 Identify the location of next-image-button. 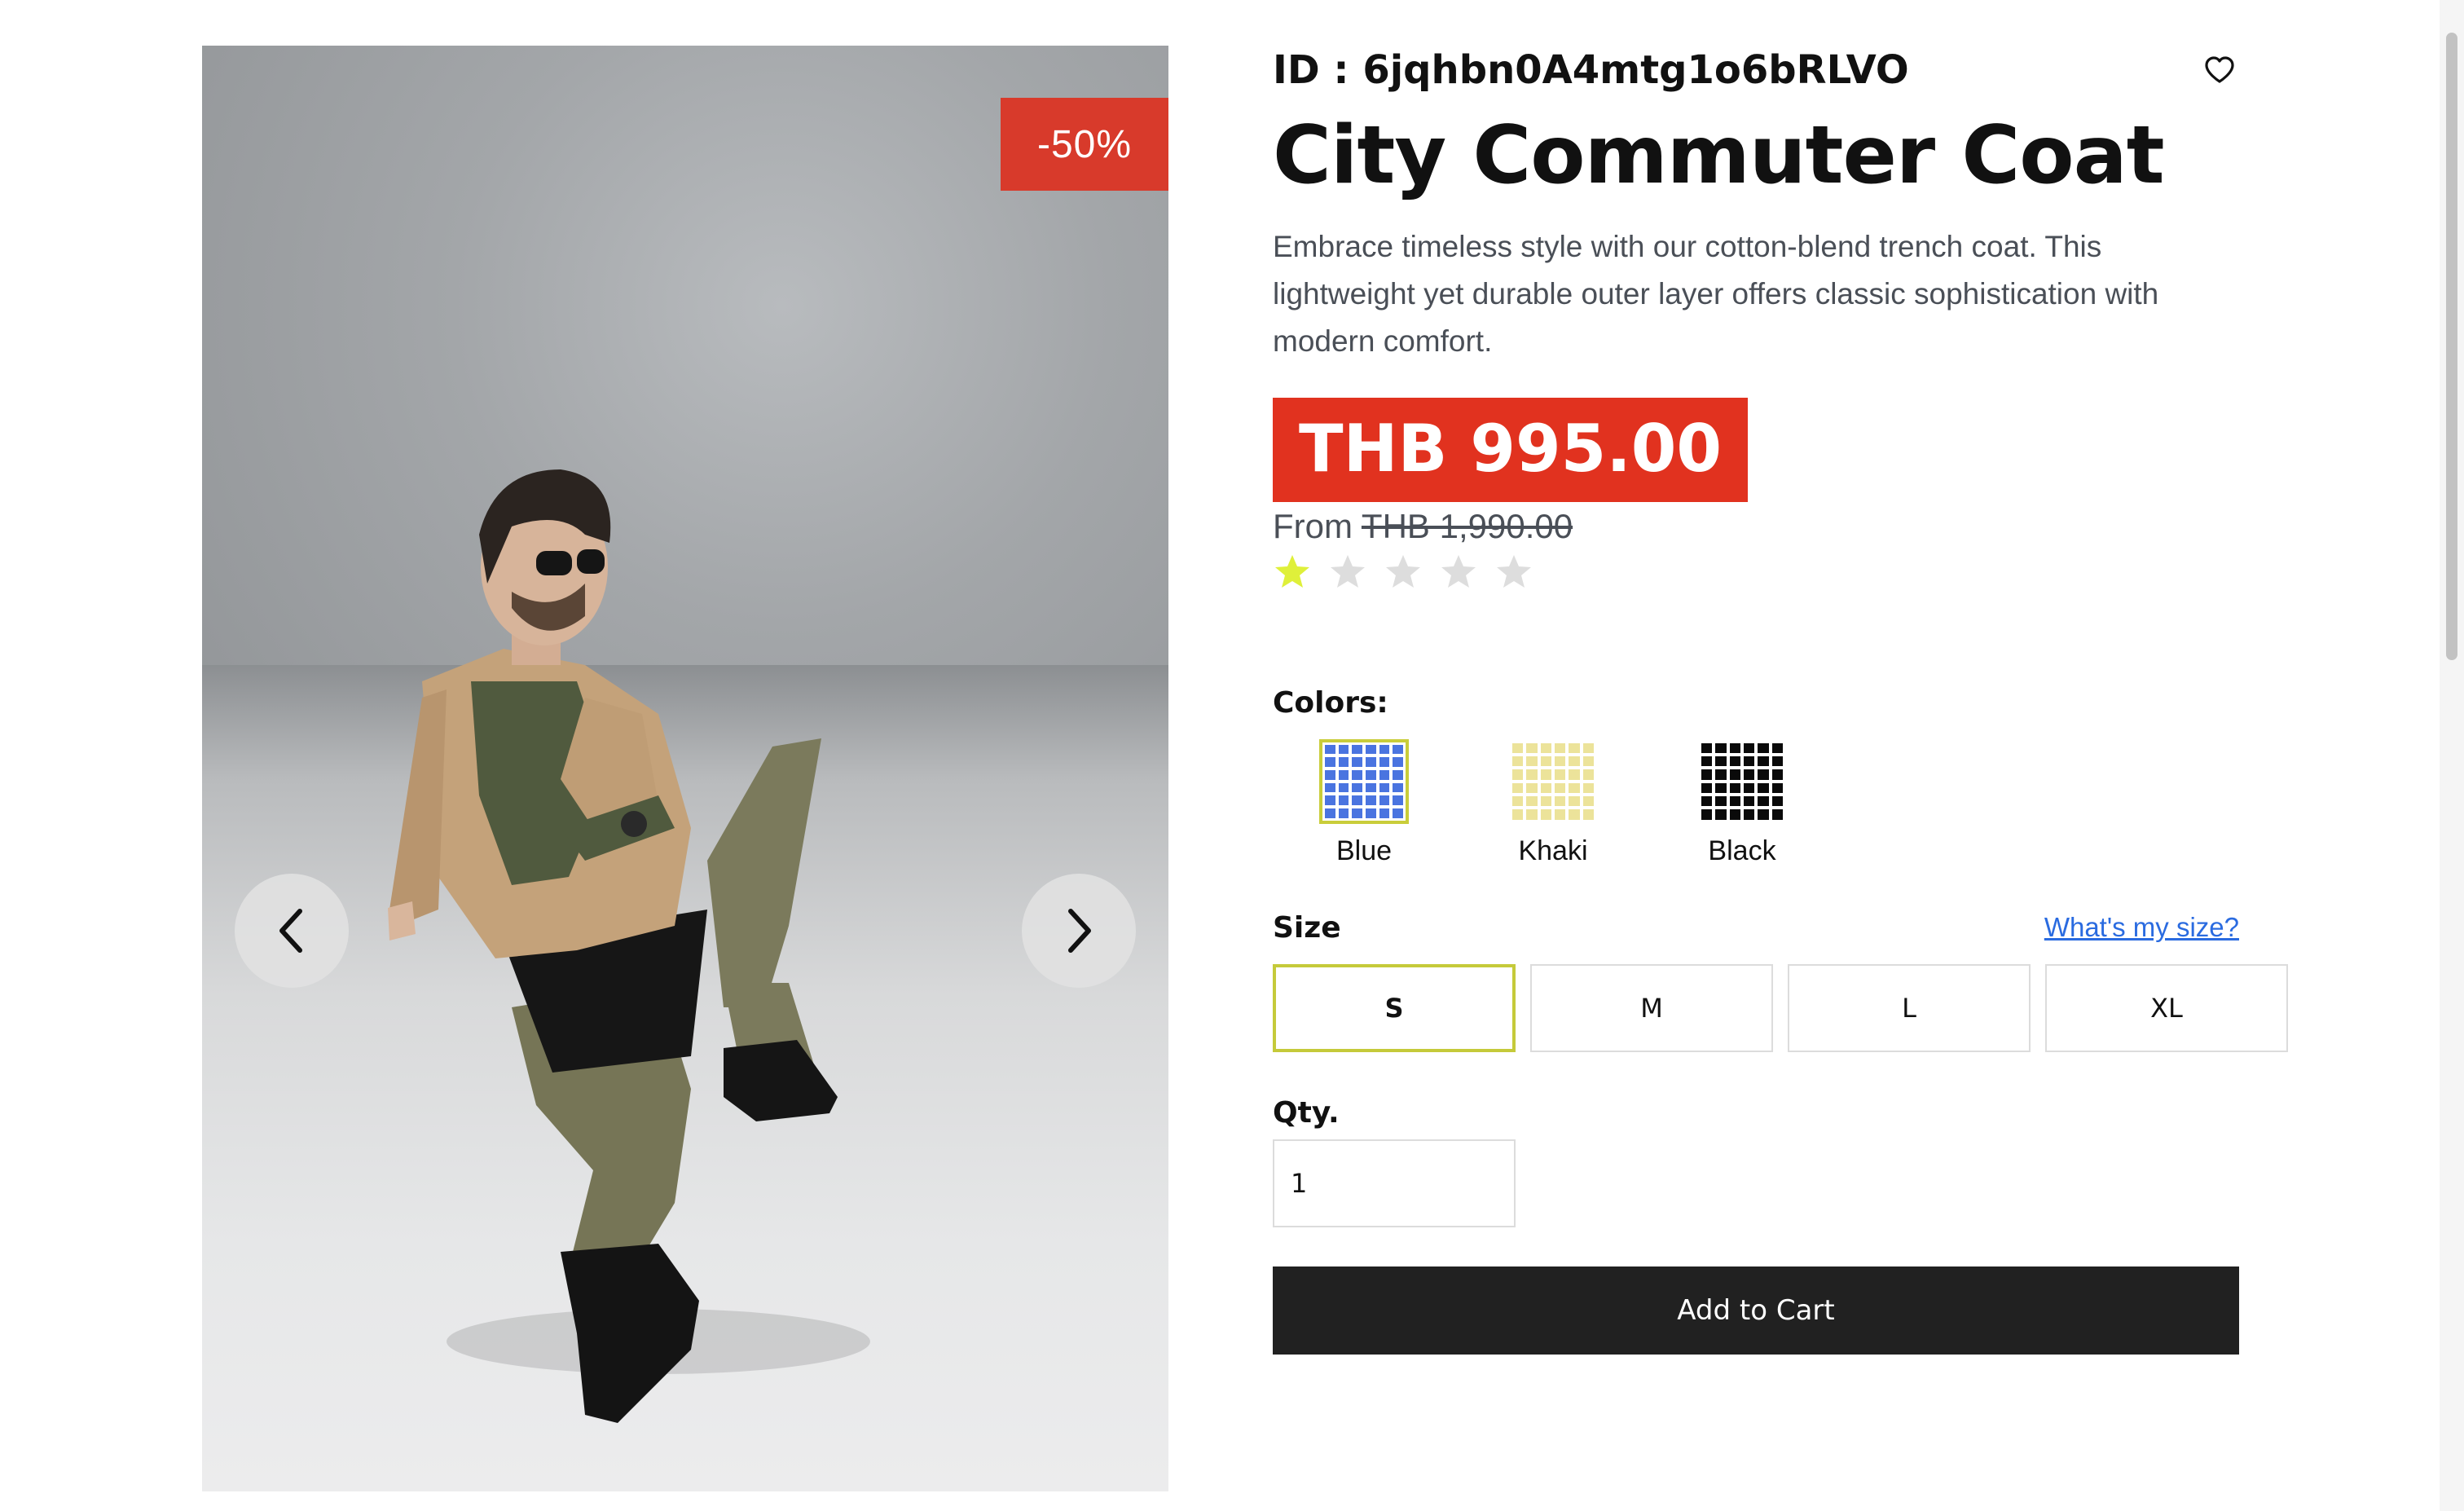
(1079, 931).